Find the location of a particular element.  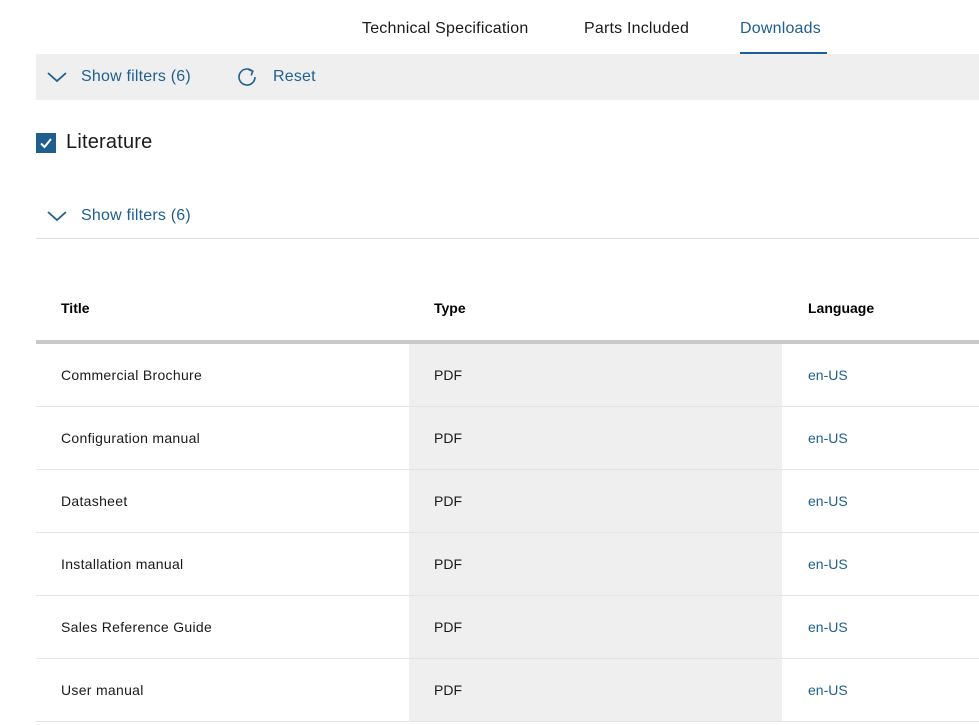

table-row: Installation manual PDF en-US is located at coordinates (507, 564).